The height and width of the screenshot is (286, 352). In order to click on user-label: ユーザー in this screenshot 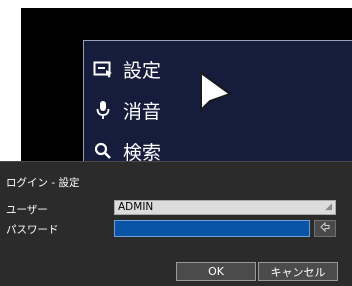, I will do `click(27, 210)`.